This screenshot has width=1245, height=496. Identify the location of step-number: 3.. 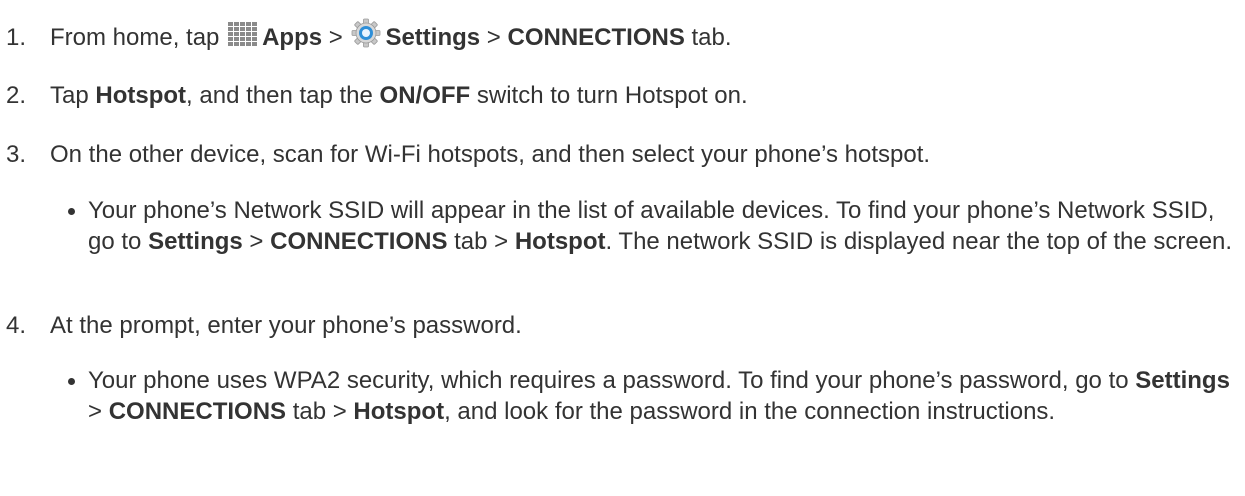
(16, 154).